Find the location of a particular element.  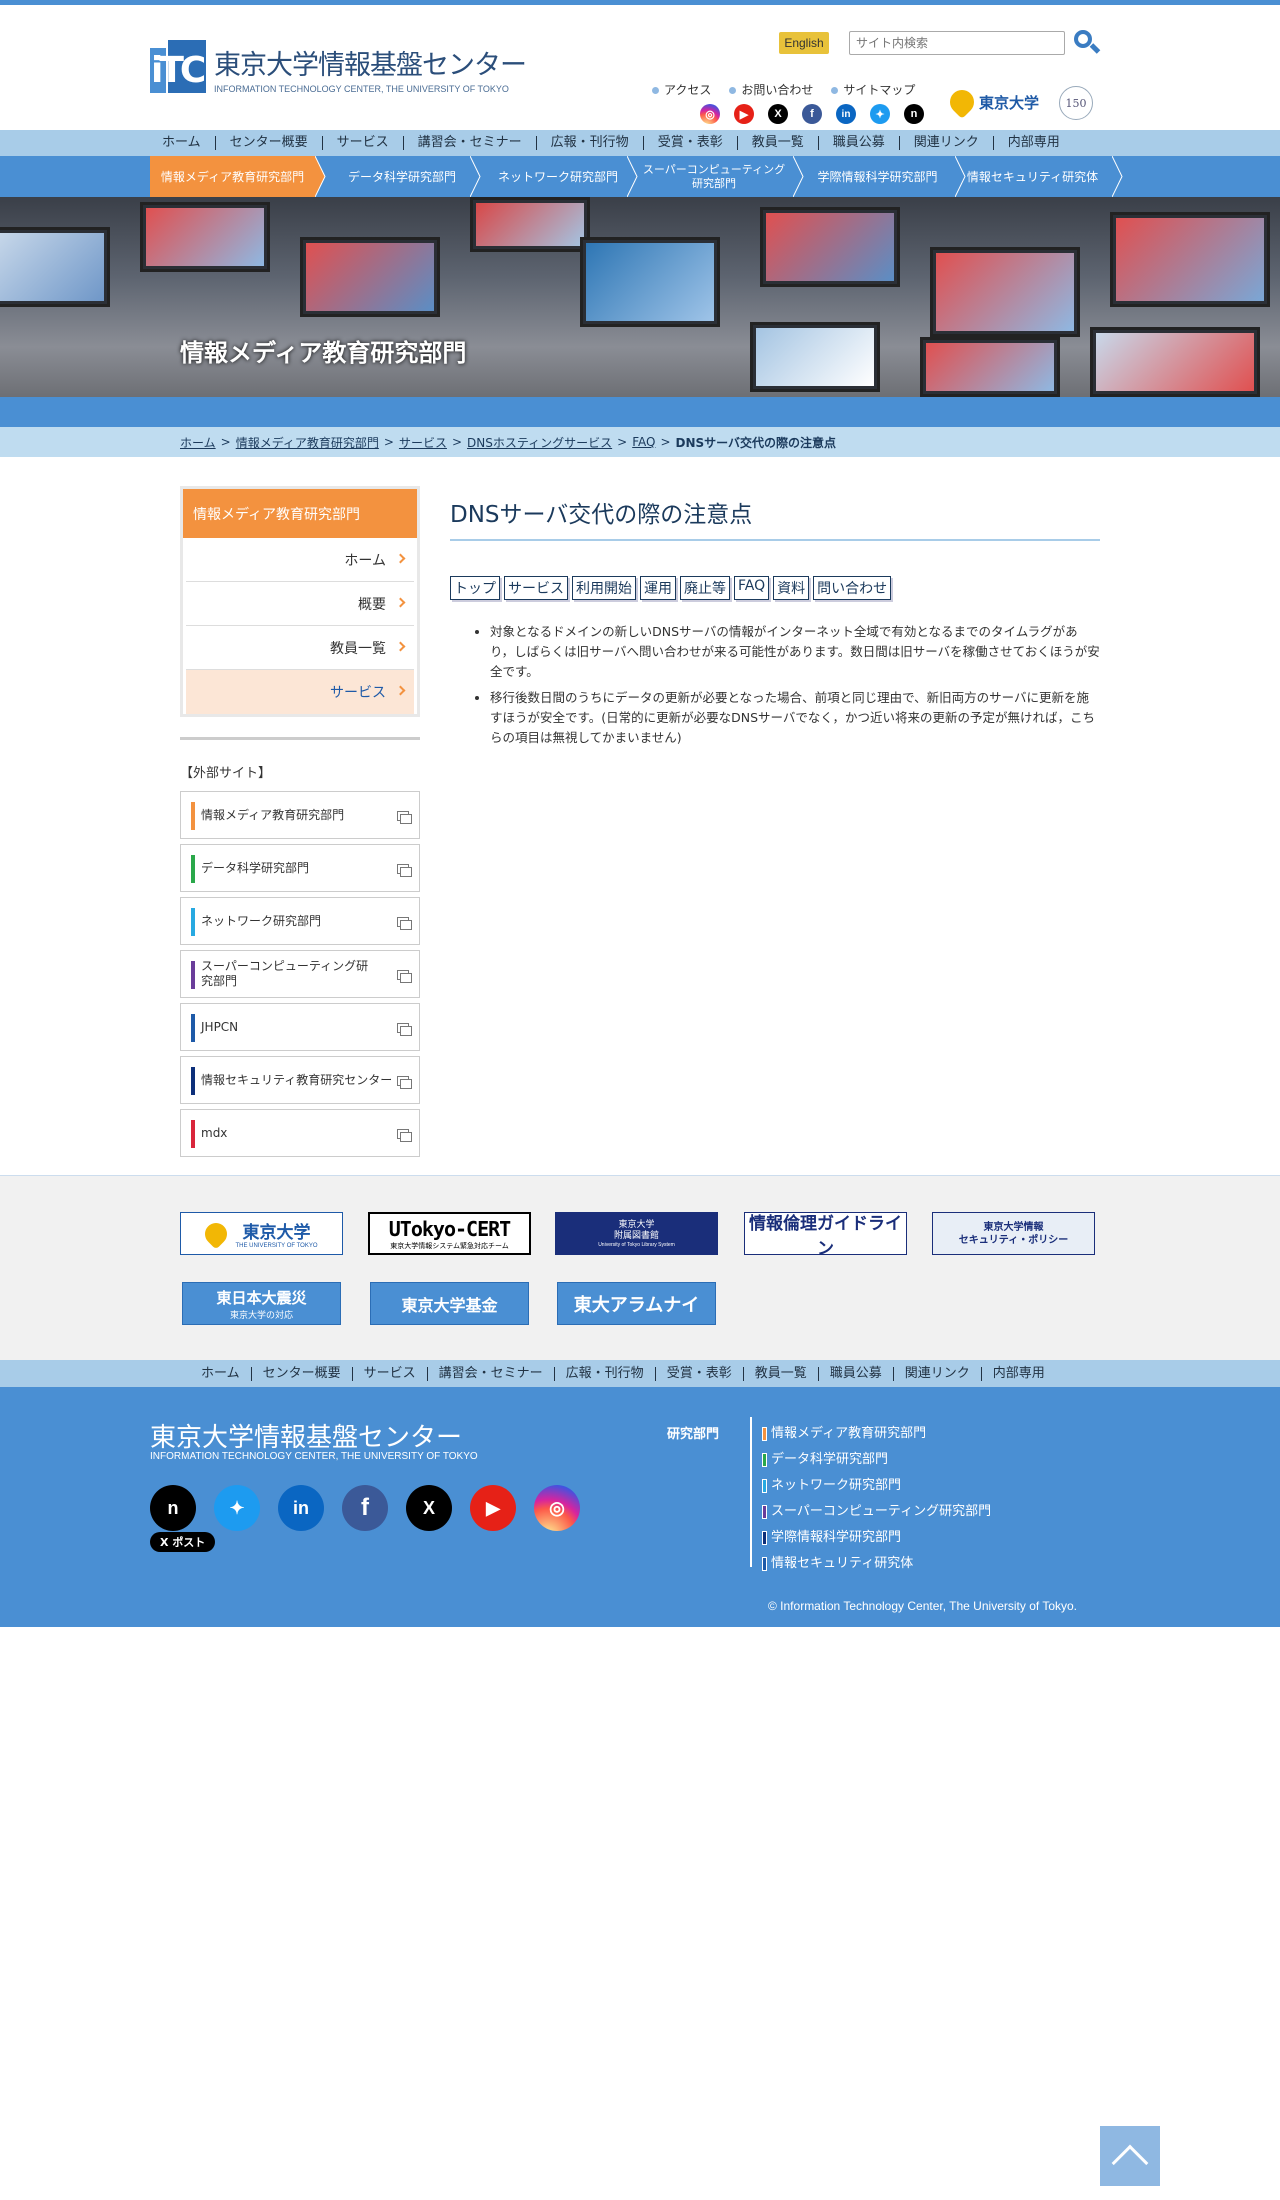

footer-dept-link: データ科学研究部門 is located at coordinates (876, 1460).